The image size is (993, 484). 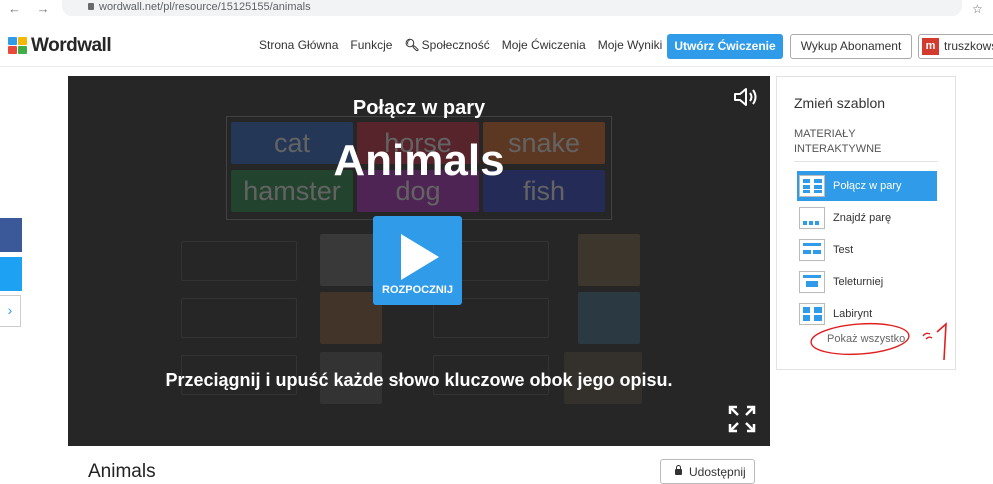 What do you see at coordinates (812, 250) in the screenshot?
I see `quiz-icon` at bounding box center [812, 250].